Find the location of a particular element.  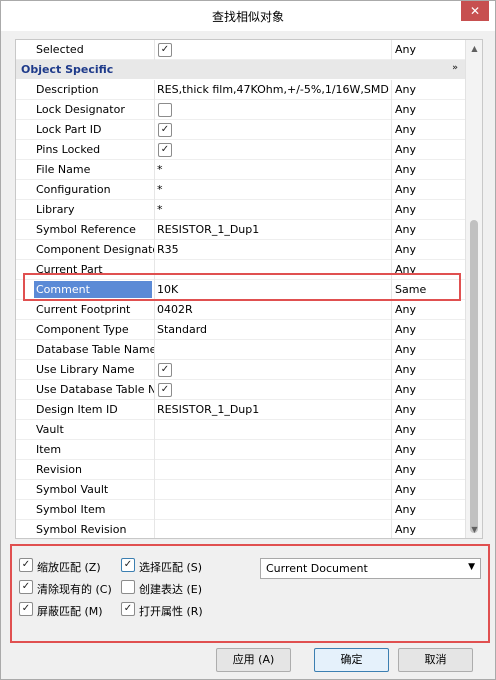

property-name: Design Item ID is located at coordinates (77, 409).